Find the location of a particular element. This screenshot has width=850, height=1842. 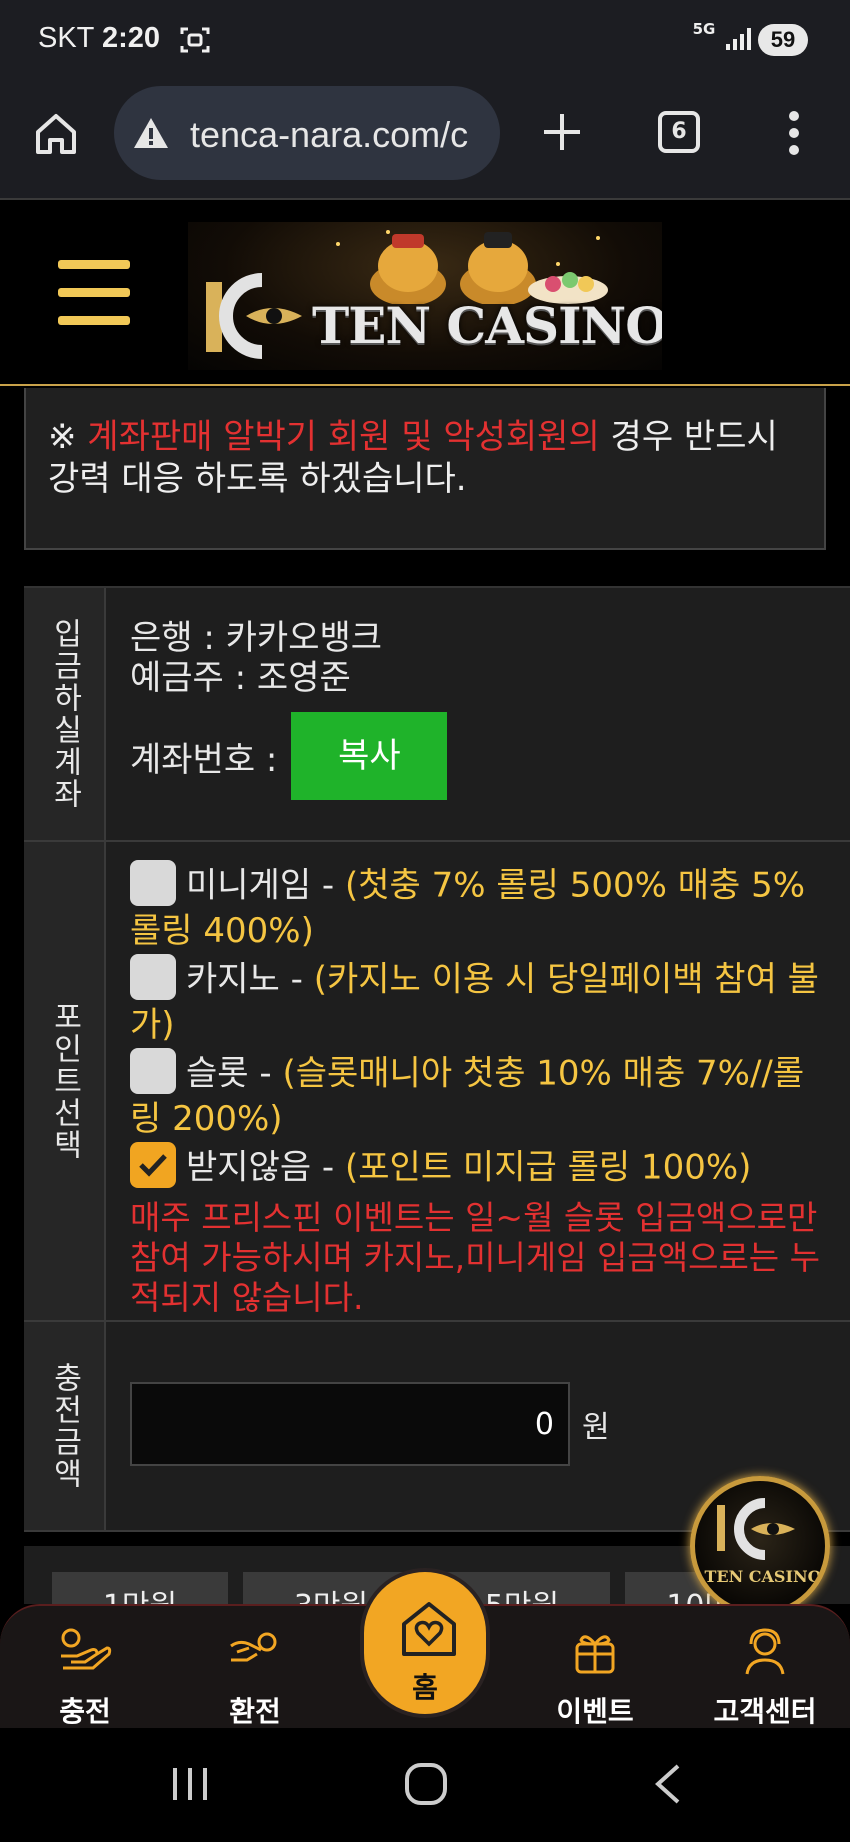

account-number-label: 계좌번호 : is located at coordinates (204, 759).